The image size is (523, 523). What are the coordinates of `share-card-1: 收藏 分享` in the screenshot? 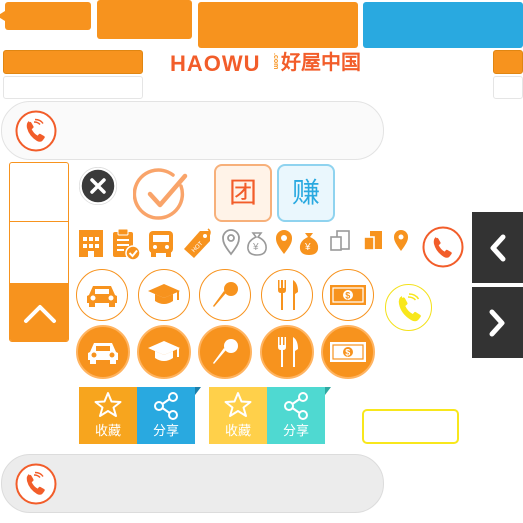 It's located at (141, 415).